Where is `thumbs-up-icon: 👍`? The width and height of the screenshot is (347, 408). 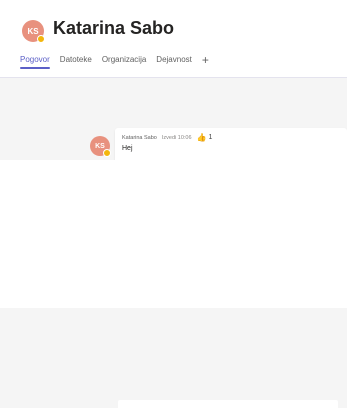
thumbs-up-icon: 👍 is located at coordinates (201, 137).